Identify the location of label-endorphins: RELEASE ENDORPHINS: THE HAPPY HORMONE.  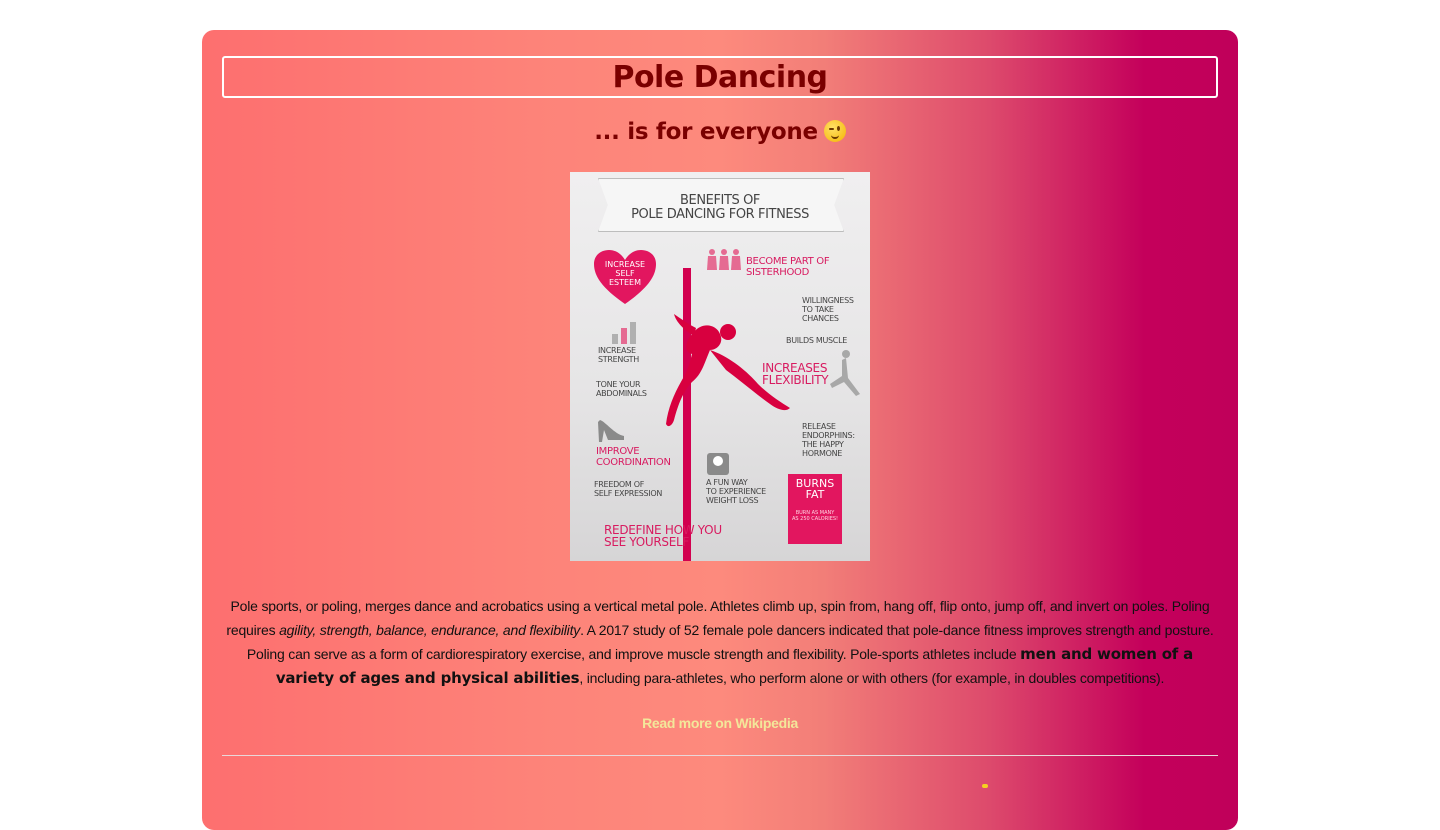
(828, 440).